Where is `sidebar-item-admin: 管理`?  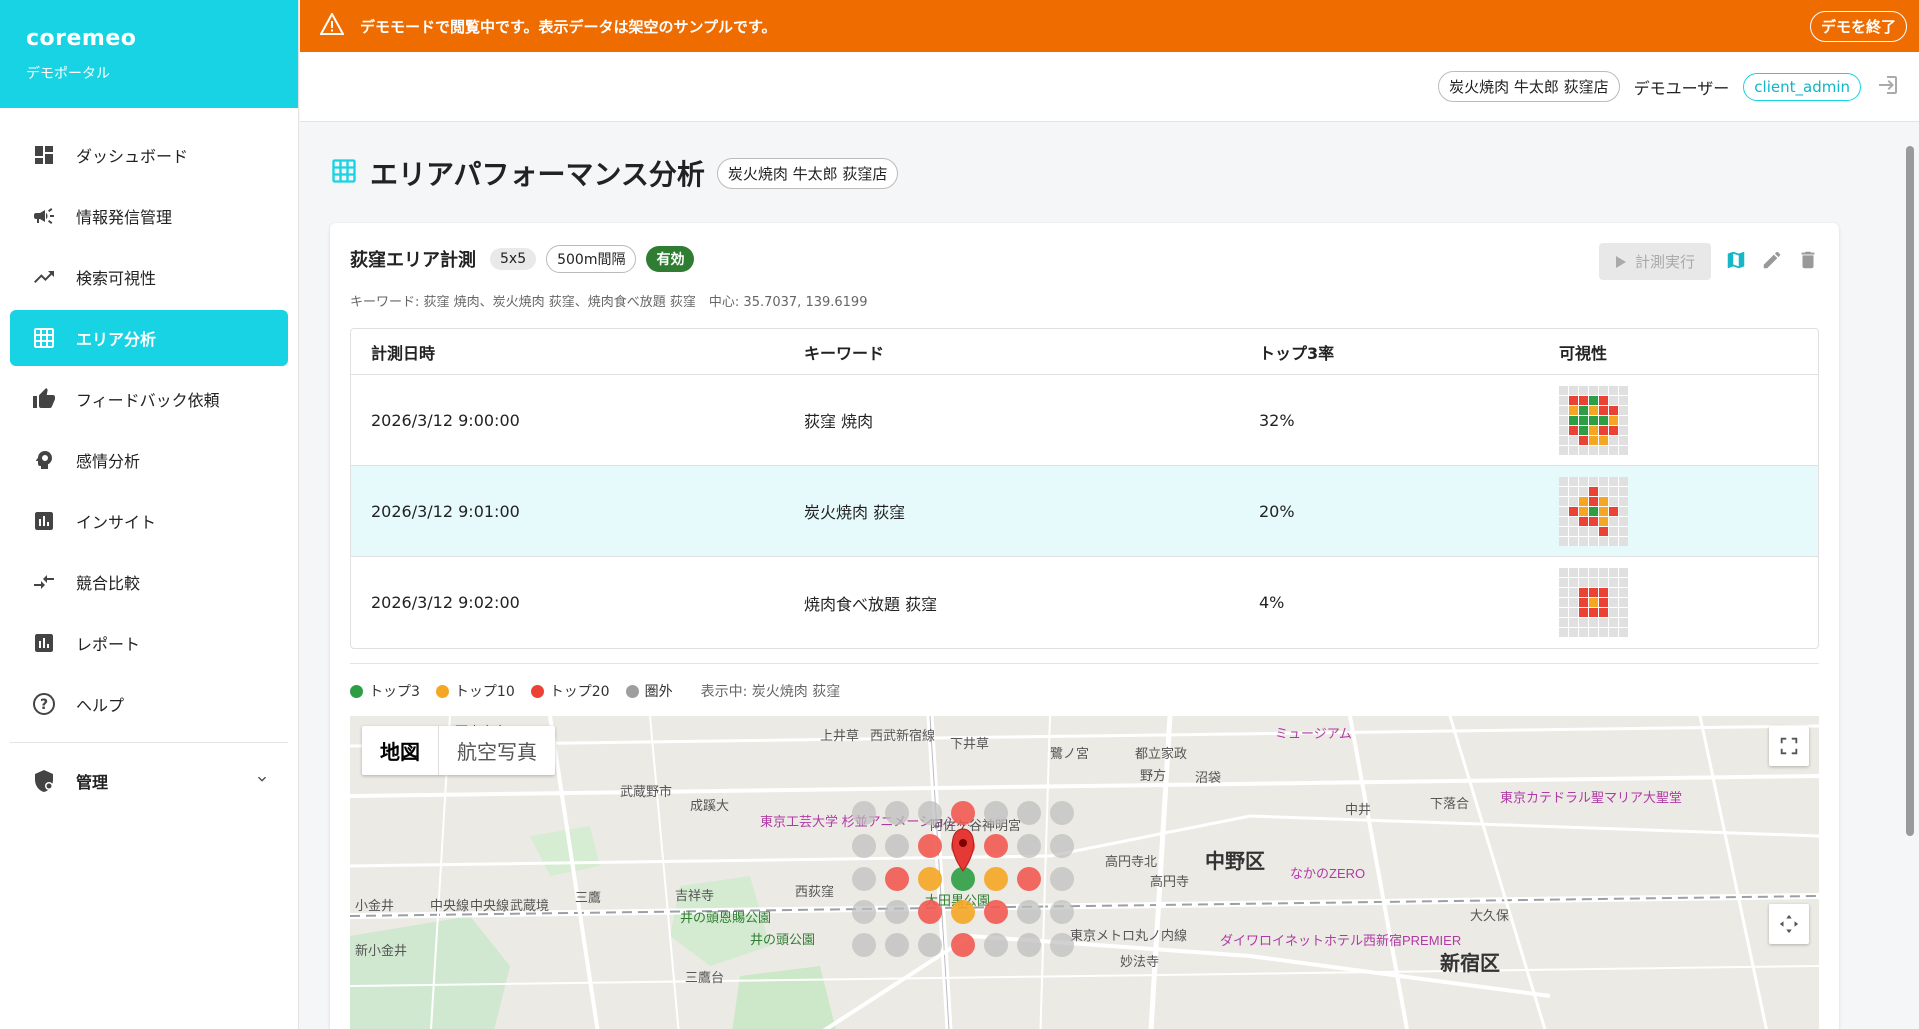
sidebar-item-admin: 管理 is located at coordinates (149, 781).